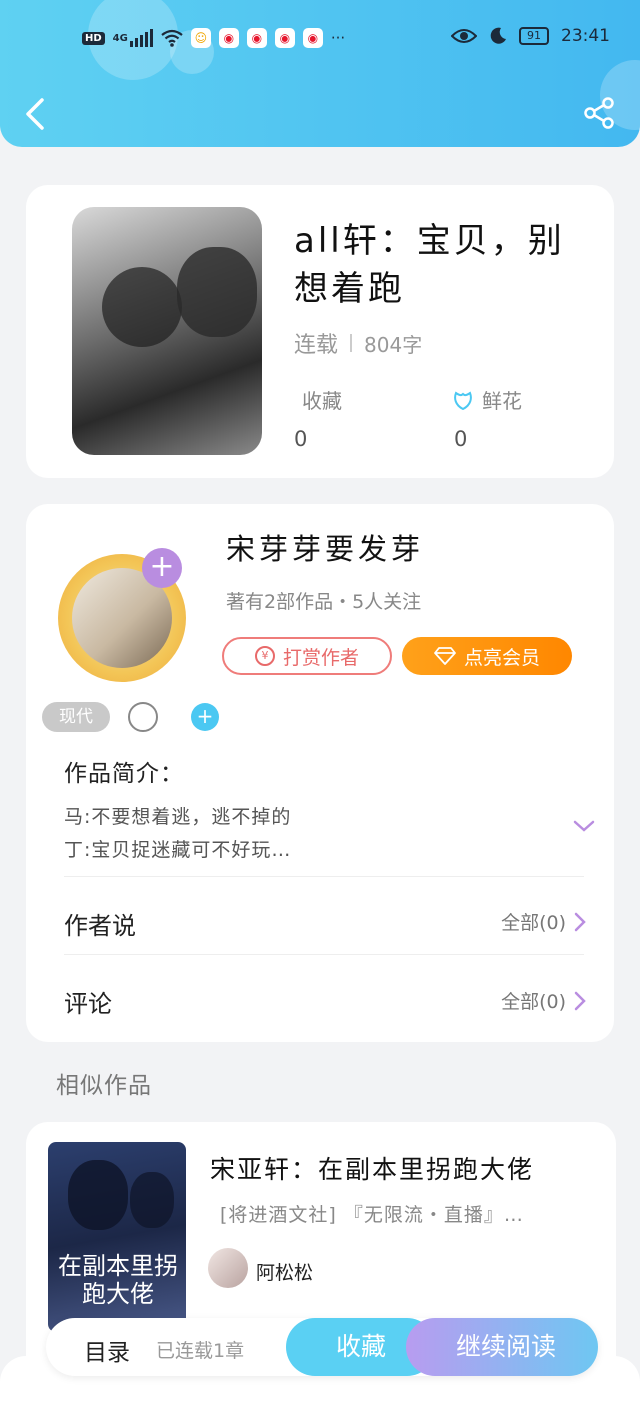 This screenshot has height=1422, width=640. I want to click on comments-all-link: 全部(0), so click(543, 1000).